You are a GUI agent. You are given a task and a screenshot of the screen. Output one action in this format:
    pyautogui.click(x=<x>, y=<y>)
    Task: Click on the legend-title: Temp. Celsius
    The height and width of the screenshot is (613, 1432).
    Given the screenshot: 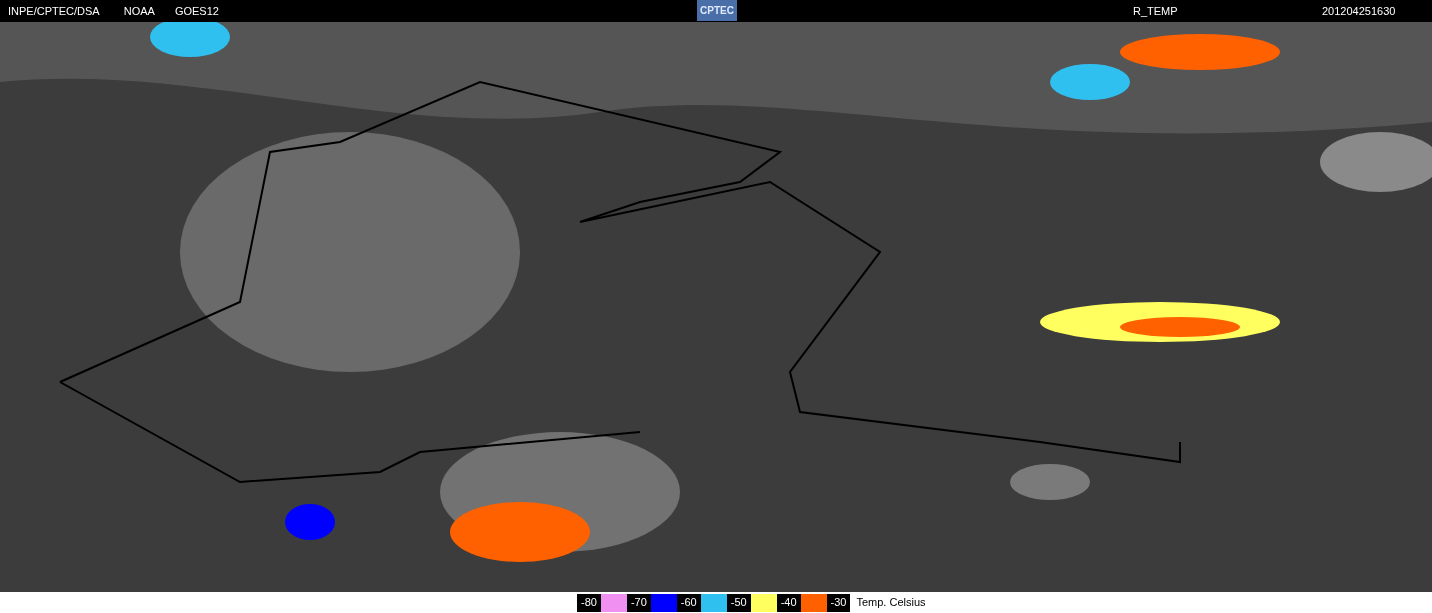 What is the action you would take?
    pyautogui.click(x=891, y=603)
    